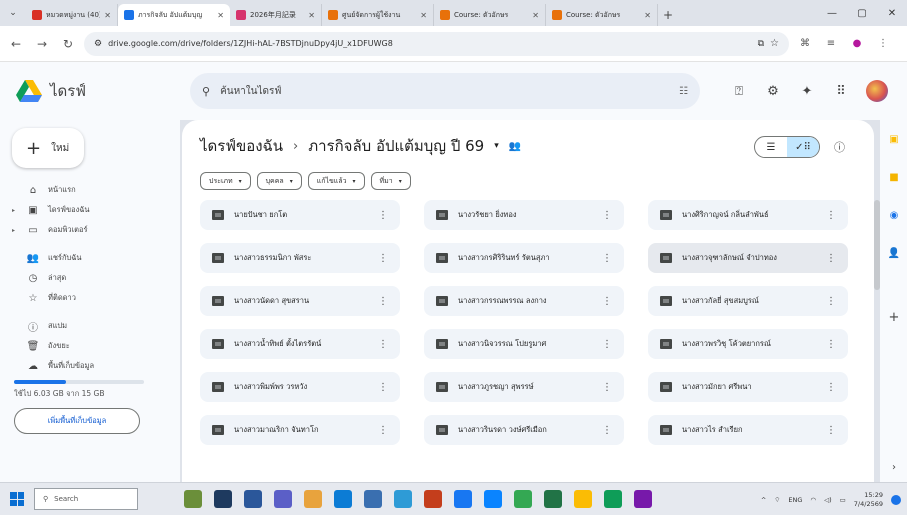 The height and width of the screenshot is (515, 907). I want to click on taskbar-clock: 15:29 7/4/2569, so click(868, 500).